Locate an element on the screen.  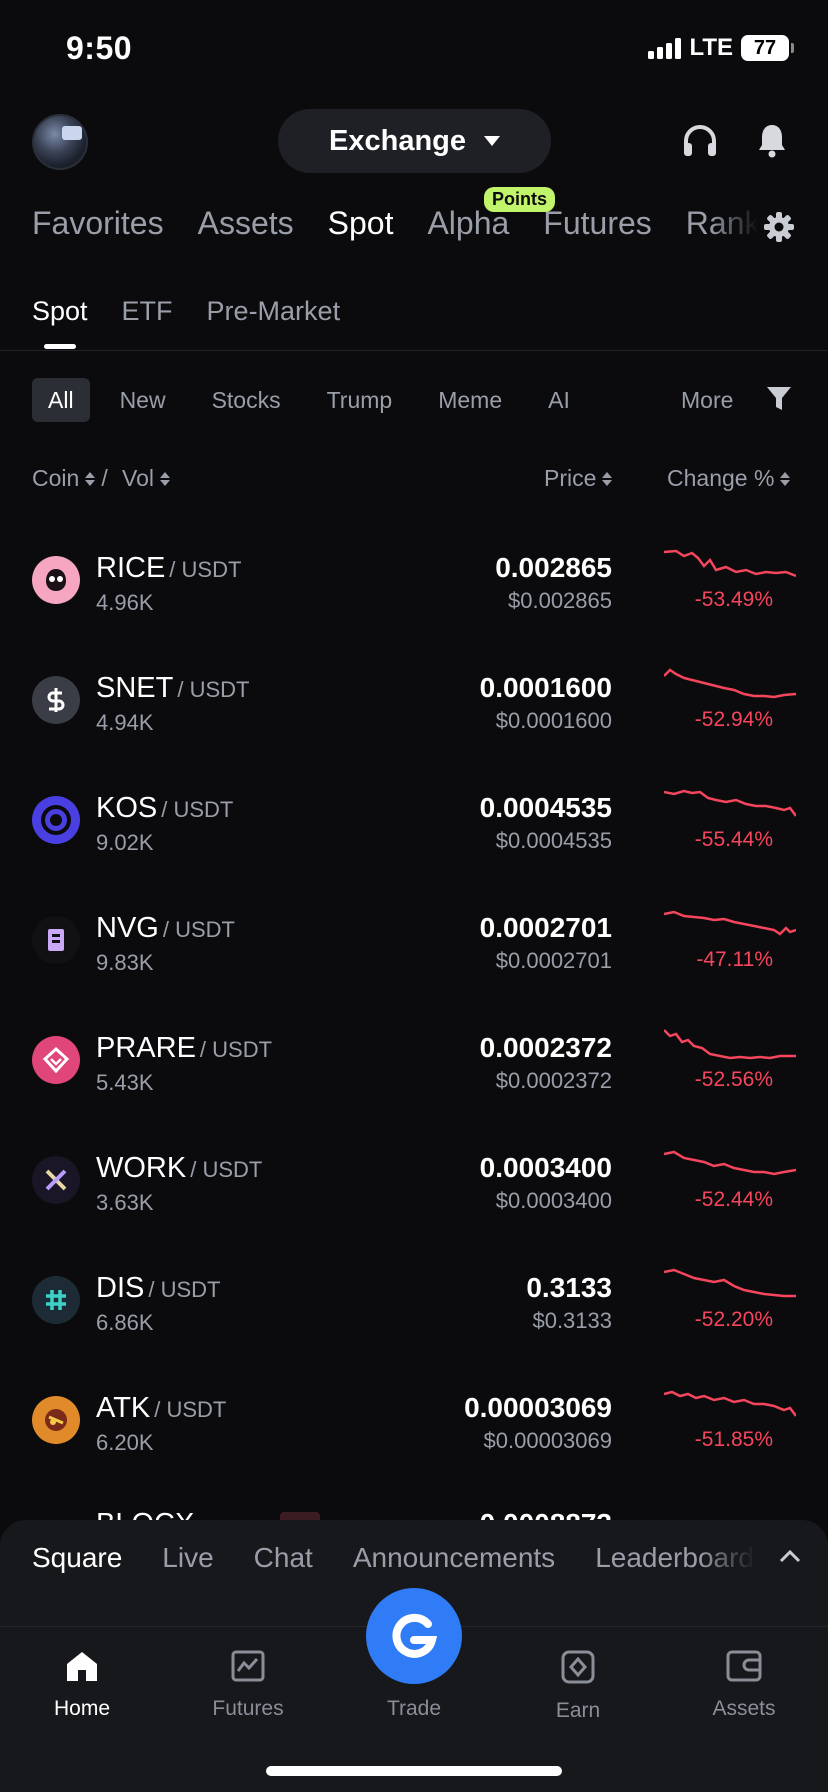
change-percent: -47.11% is located at coordinates (734, 959).